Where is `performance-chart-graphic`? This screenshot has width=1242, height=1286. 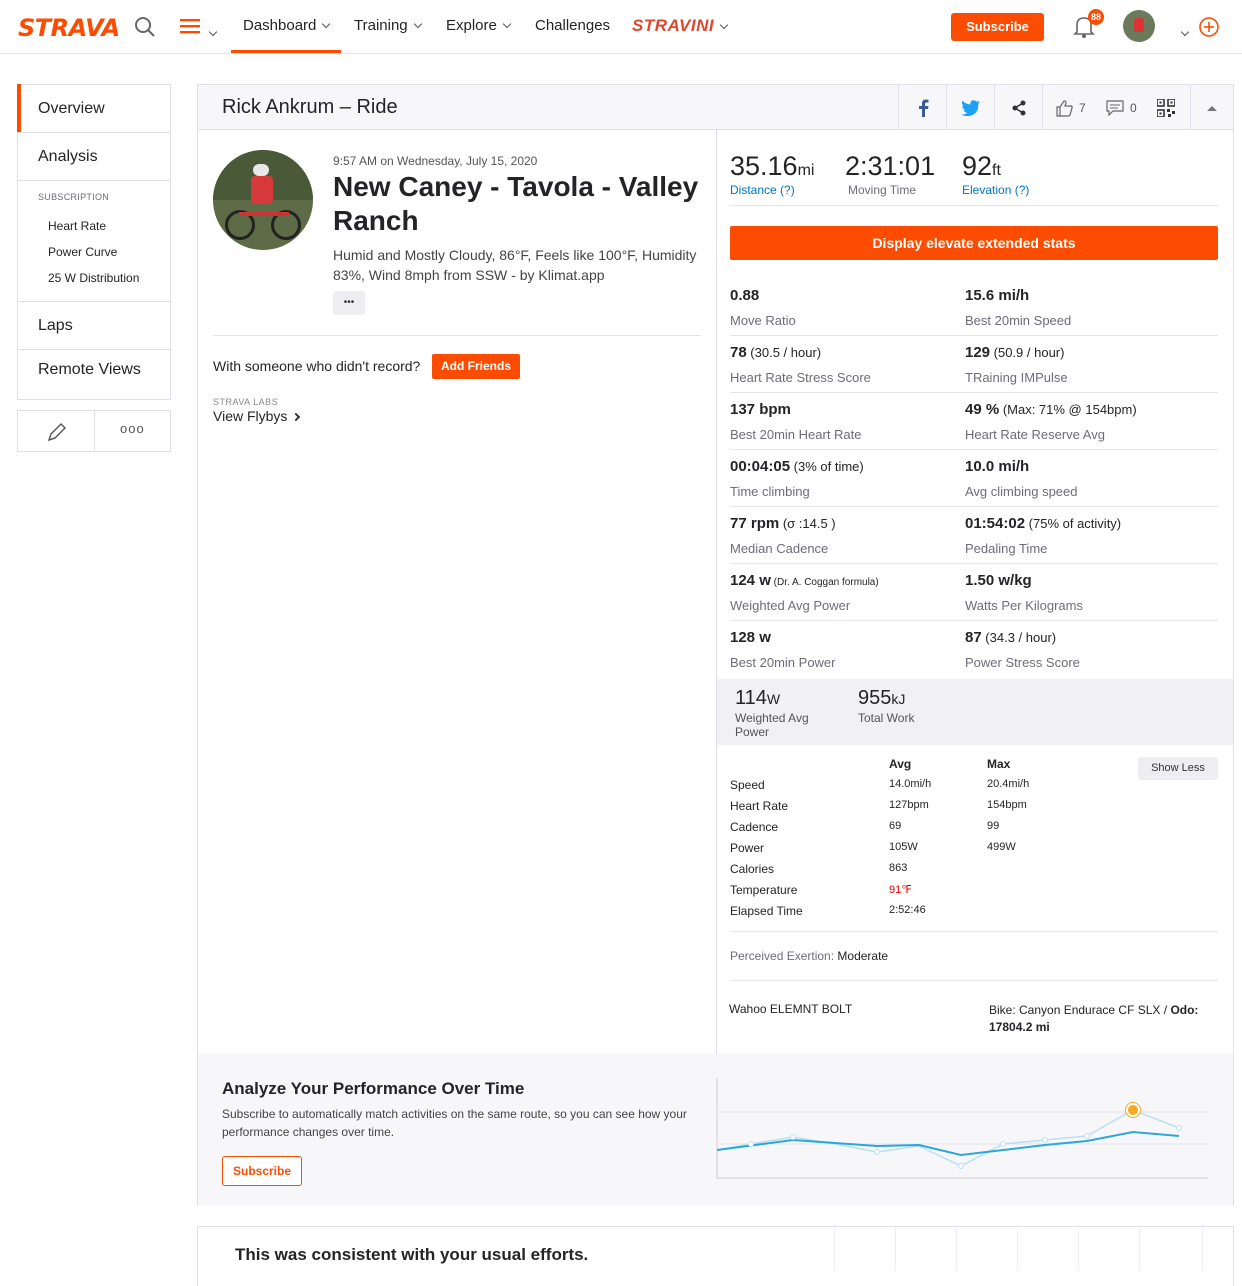 performance-chart-graphic is located at coordinates (962, 1128).